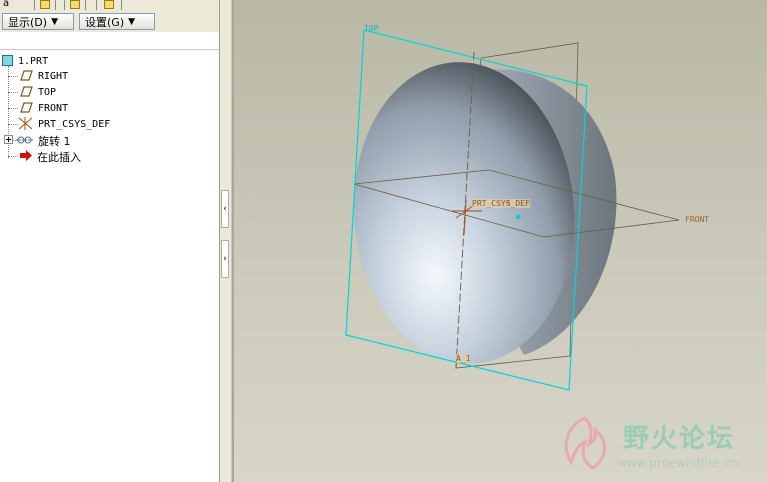  I want to click on chevron-left-icon: ‹, so click(225, 209).